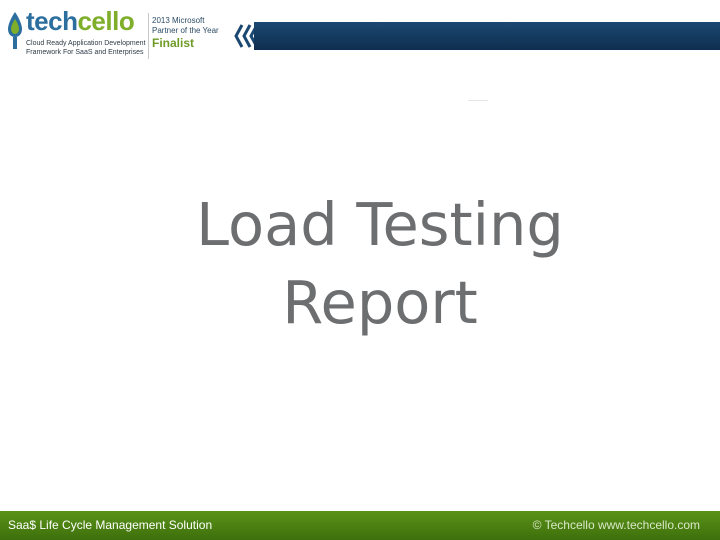 This screenshot has height=540, width=720. I want to click on header-bar, so click(487, 36).